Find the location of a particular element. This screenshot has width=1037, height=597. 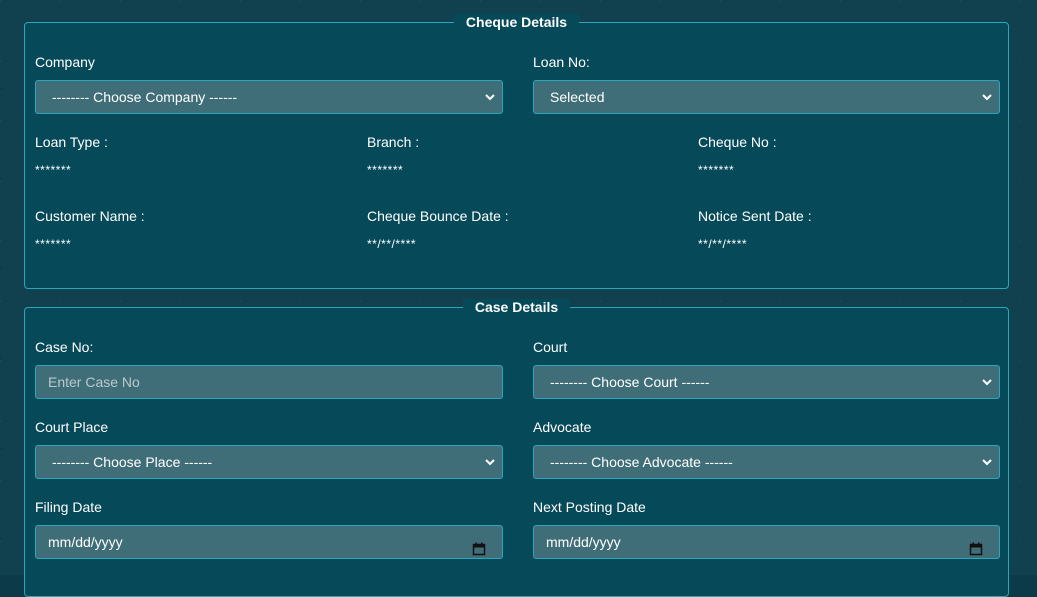

case-details-legend: Case Details is located at coordinates (516, 307).